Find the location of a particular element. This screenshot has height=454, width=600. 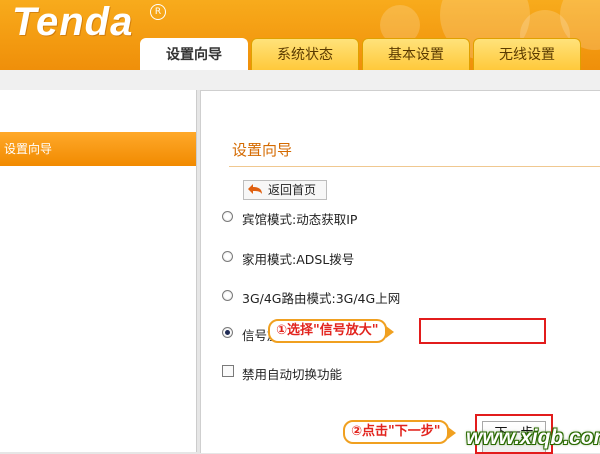

callout-step1: ①选择"信号放大" is located at coordinates (331, 331).